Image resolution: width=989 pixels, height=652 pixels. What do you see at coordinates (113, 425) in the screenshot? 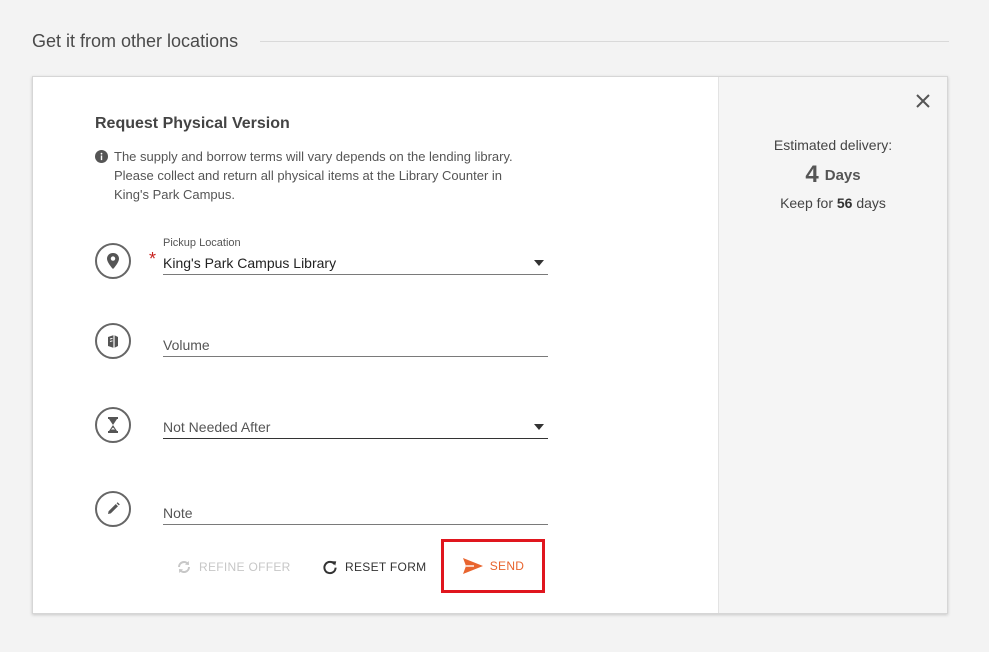
I see `hourglass-icon` at bounding box center [113, 425].